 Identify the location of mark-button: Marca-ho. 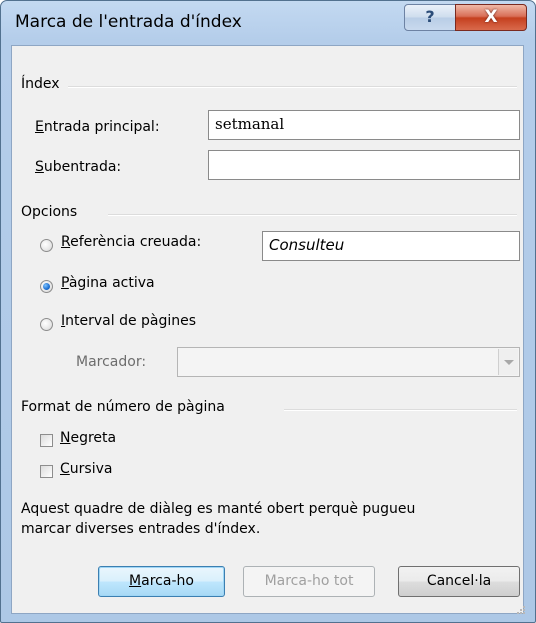
(161, 581).